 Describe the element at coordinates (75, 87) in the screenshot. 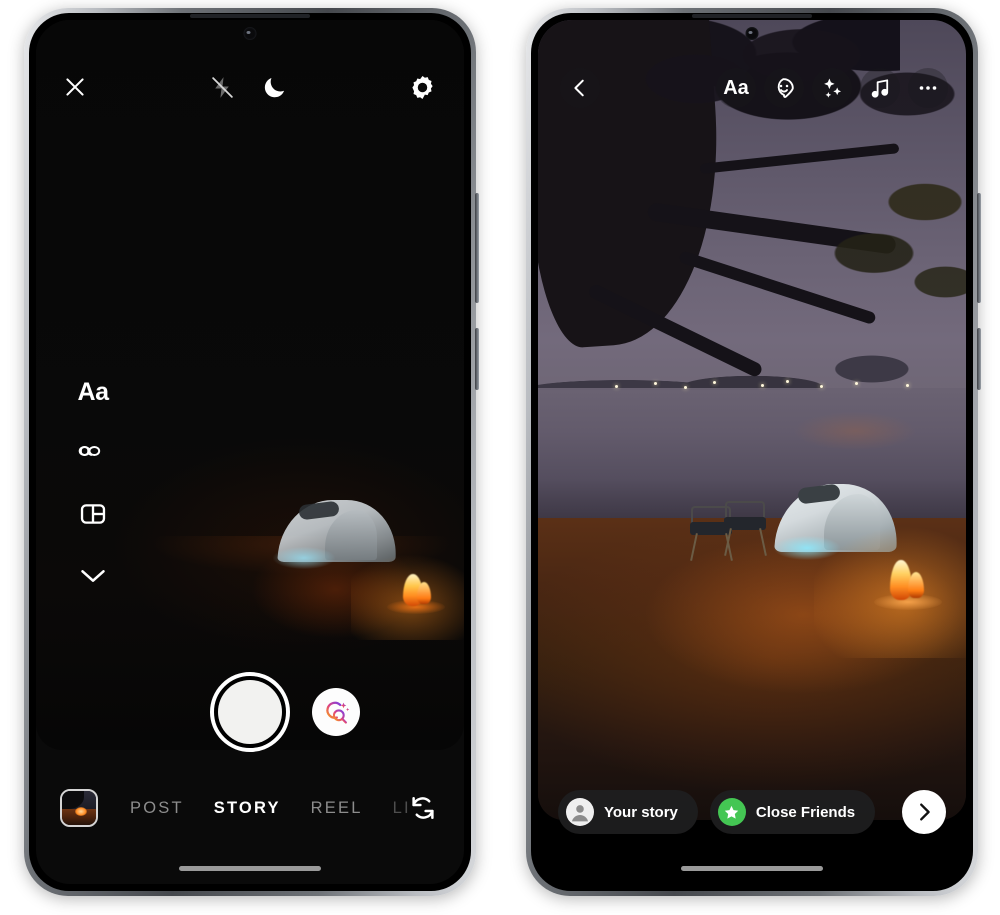

I see `close-icon` at that location.